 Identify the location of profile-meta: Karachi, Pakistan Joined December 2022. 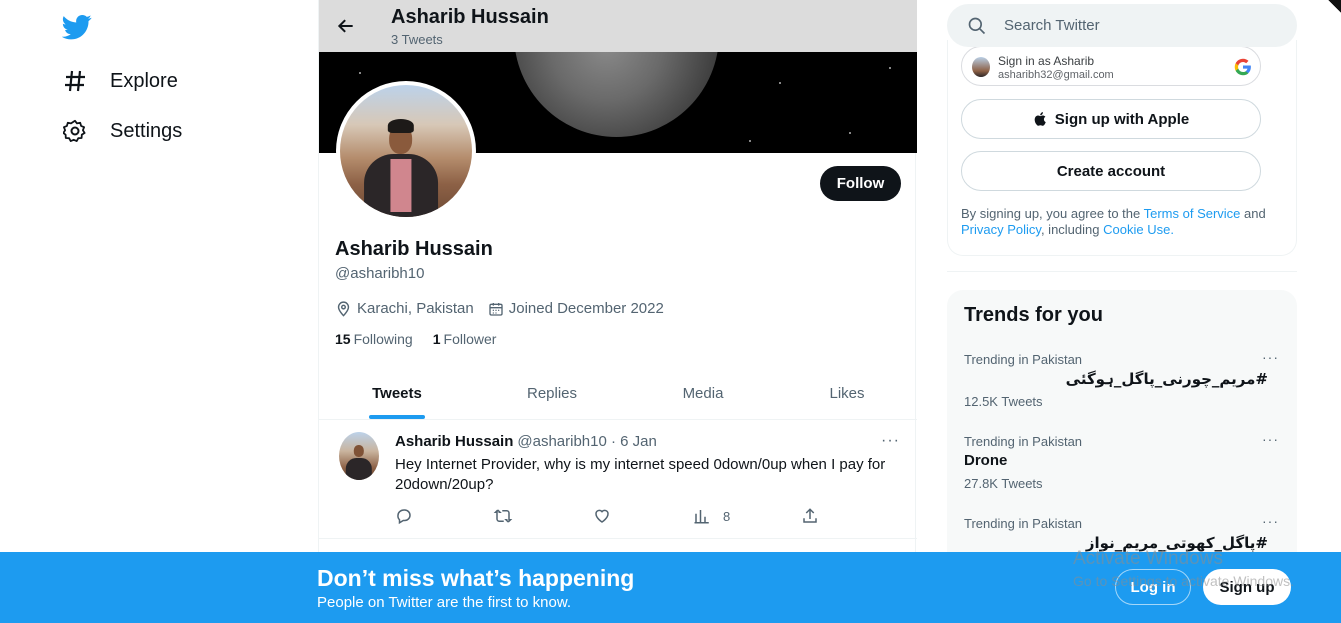
(499, 308).